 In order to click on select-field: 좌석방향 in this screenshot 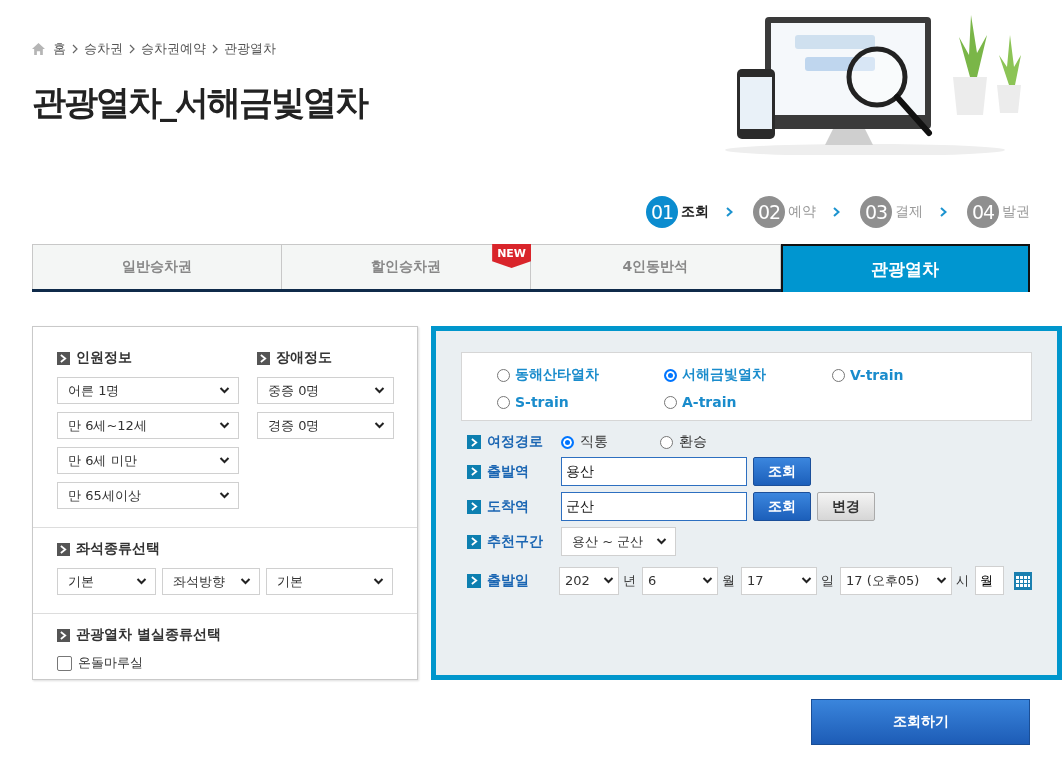, I will do `click(211, 581)`.